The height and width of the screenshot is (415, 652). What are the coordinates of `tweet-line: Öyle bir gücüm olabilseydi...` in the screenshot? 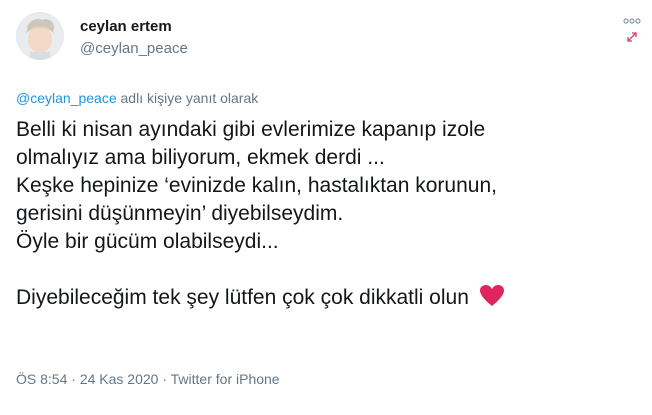 It's located at (147, 241).